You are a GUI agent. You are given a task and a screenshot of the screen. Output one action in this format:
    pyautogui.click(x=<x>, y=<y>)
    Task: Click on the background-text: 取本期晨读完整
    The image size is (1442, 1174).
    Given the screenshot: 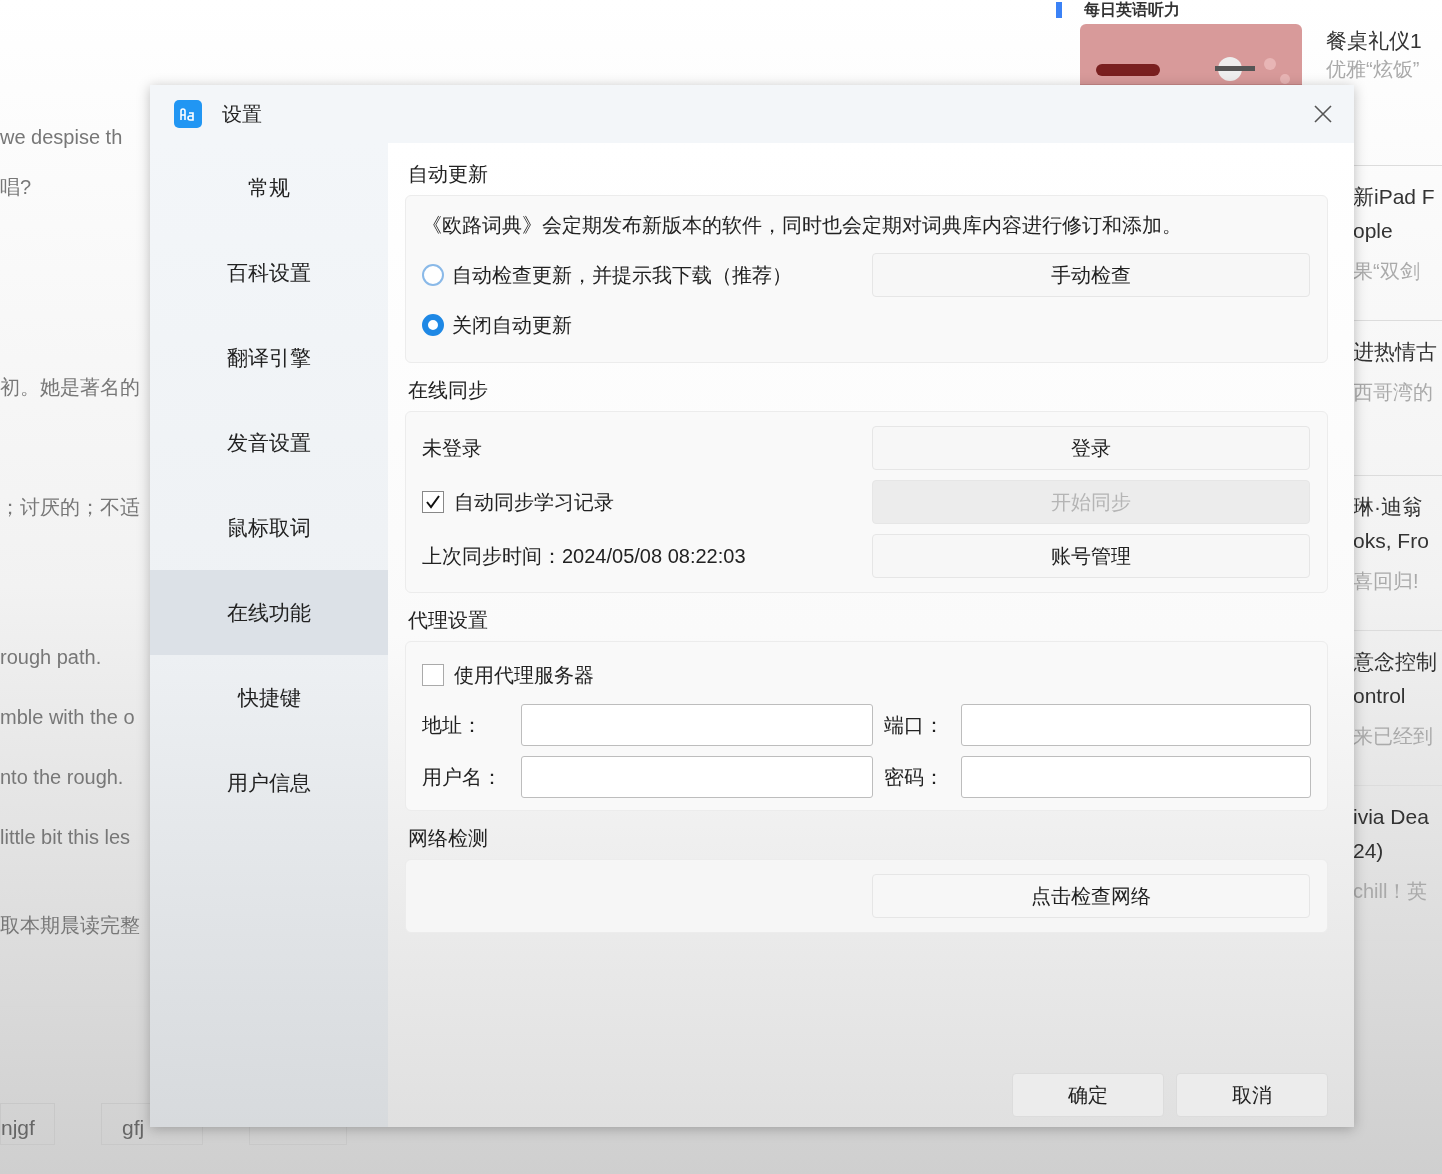 What is the action you would take?
    pyautogui.click(x=70, y=925)
    